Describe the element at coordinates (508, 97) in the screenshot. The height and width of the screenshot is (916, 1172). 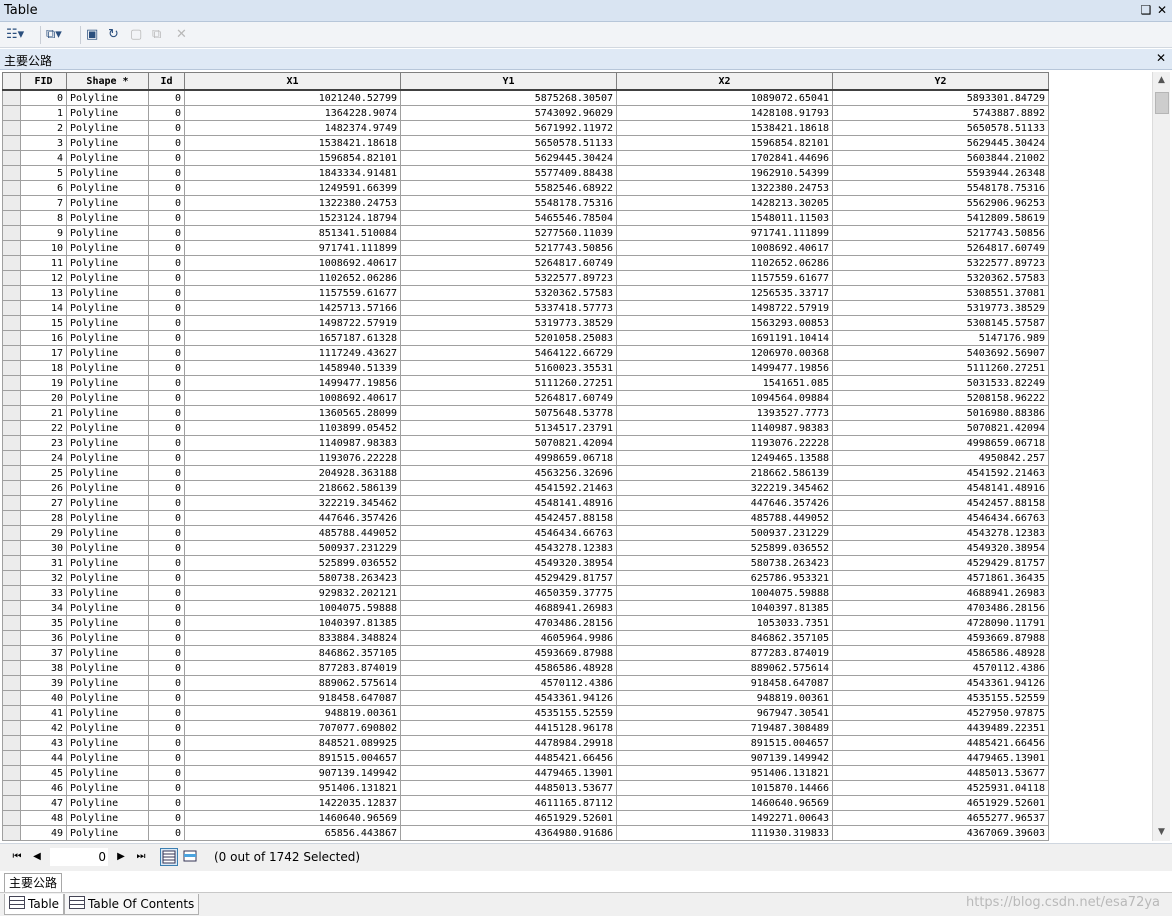
I see `cell-y1: 5875268.30507` at that location.